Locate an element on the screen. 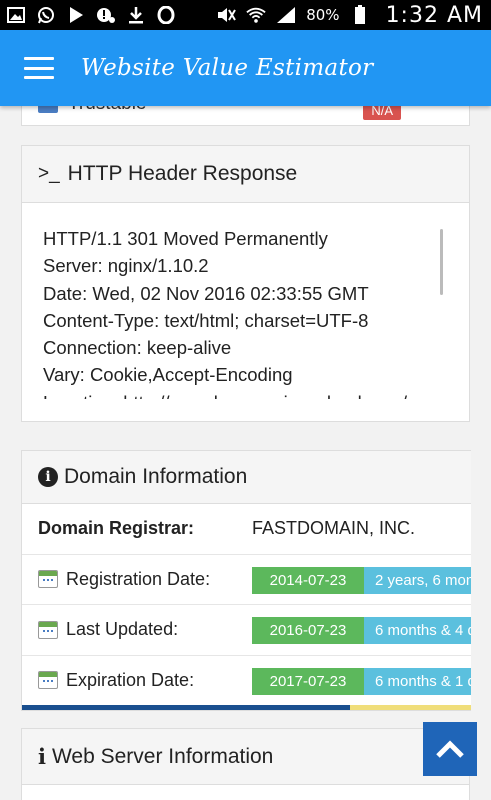  registrar-label: Domain Registrar: is located at coordinates (116, 528).